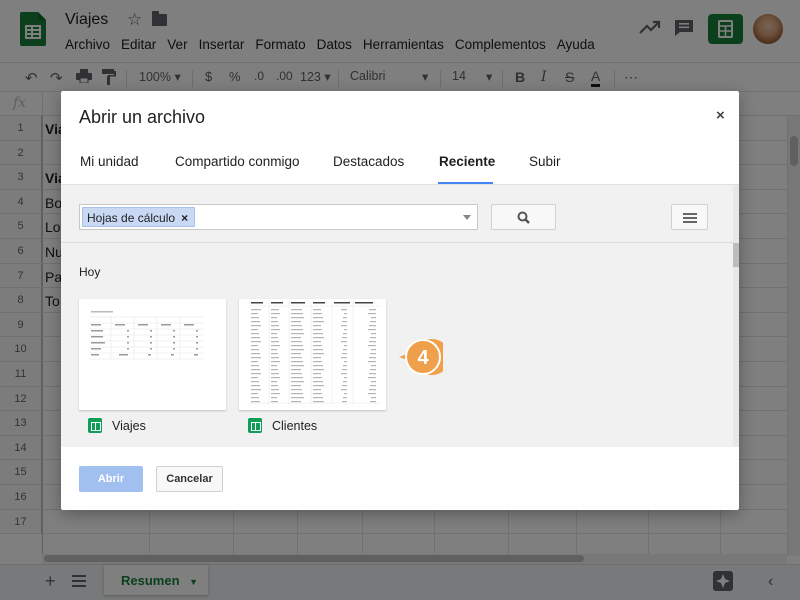 This screenshot has height=600, width=800. Describe the element at coordinates (278, 217) in the screenshot. I see `search-input: Hojas de cálculo ×` at that location.